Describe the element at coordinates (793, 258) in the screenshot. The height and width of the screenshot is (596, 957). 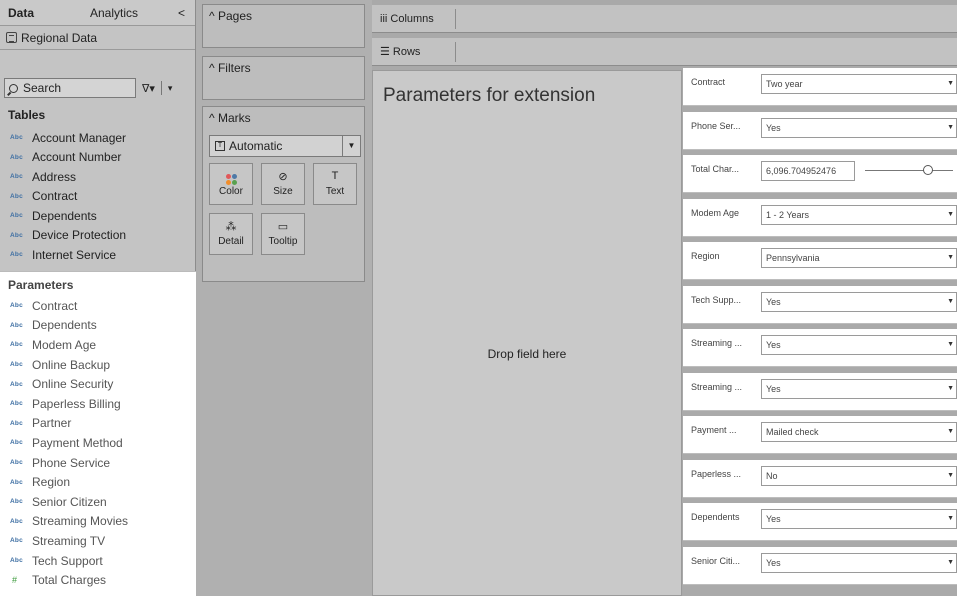
I see `parameter-value: Pennsylvania` at that location.